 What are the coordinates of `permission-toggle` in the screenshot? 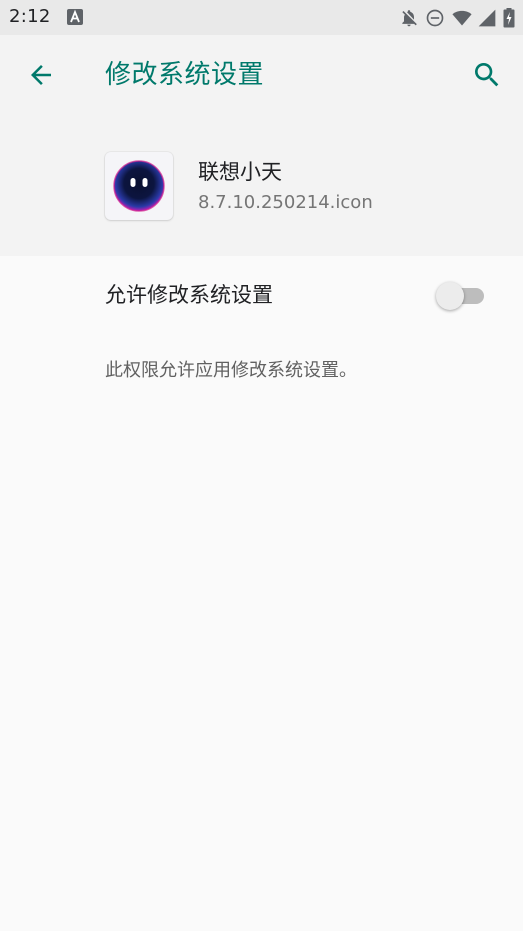 It's located at (461, 296).